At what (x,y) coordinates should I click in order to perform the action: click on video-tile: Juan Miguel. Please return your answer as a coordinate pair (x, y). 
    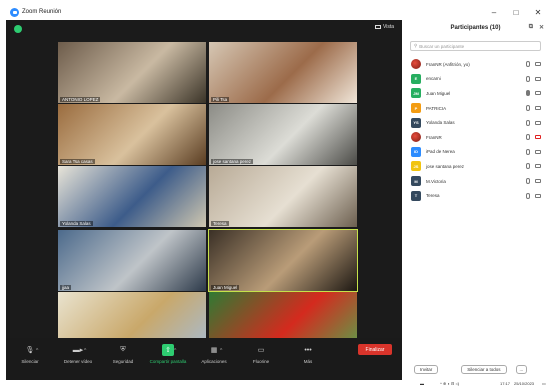
    Looking at the image, I should click on (283, 260).